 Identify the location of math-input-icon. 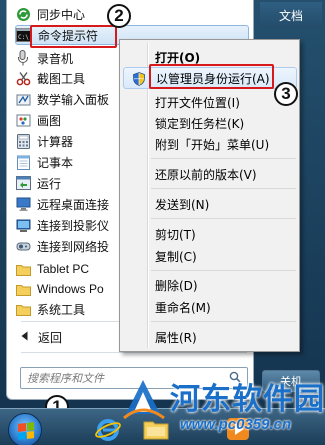
(23, 99).